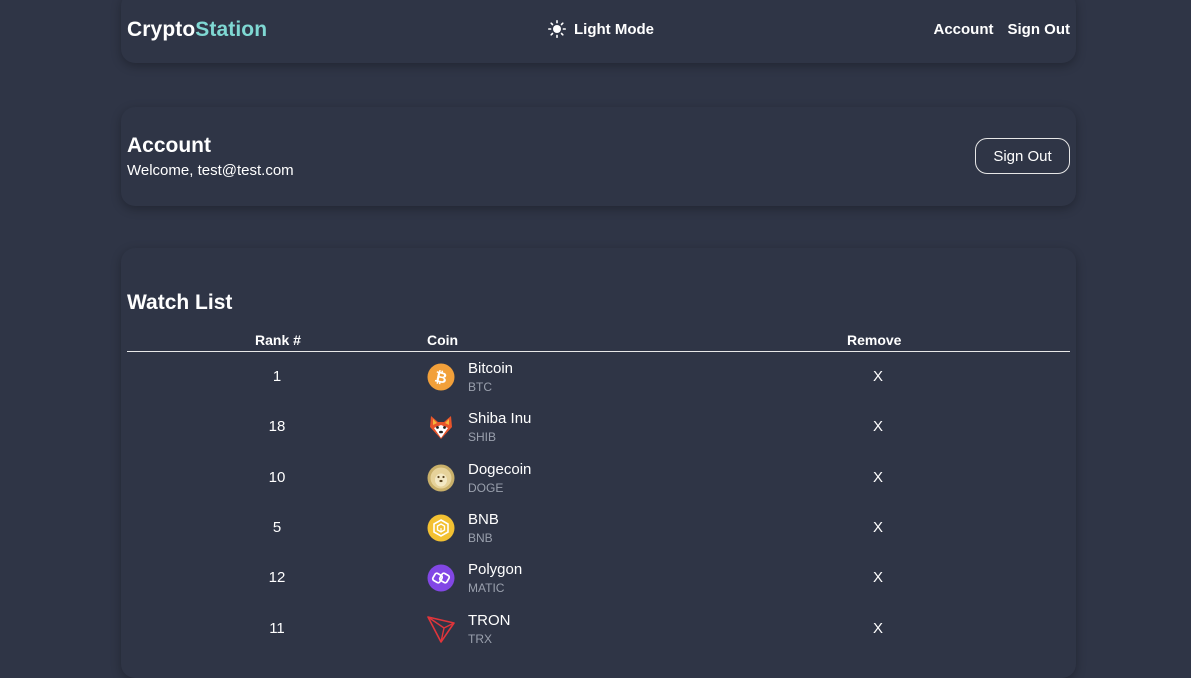 This screenshot has height=678, width=1191. I want to click on coin-symbol: DOGE, so click(486, 488).